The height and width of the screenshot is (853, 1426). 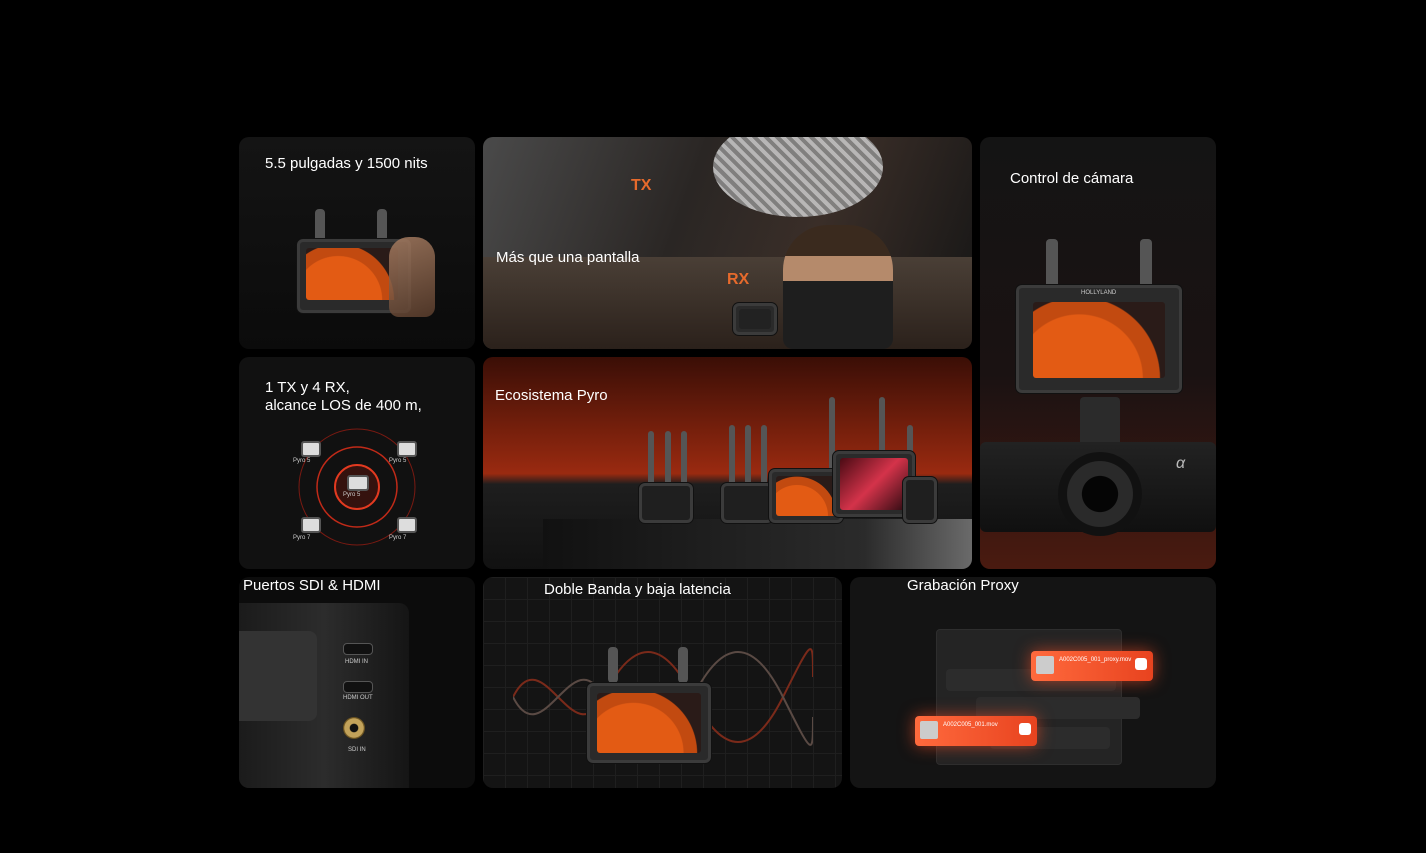 What do you see at coordinates (976, 731) in the screenshot?
I see `original-file-card: A002C005_001.mov` at bounding box center [976, 731].